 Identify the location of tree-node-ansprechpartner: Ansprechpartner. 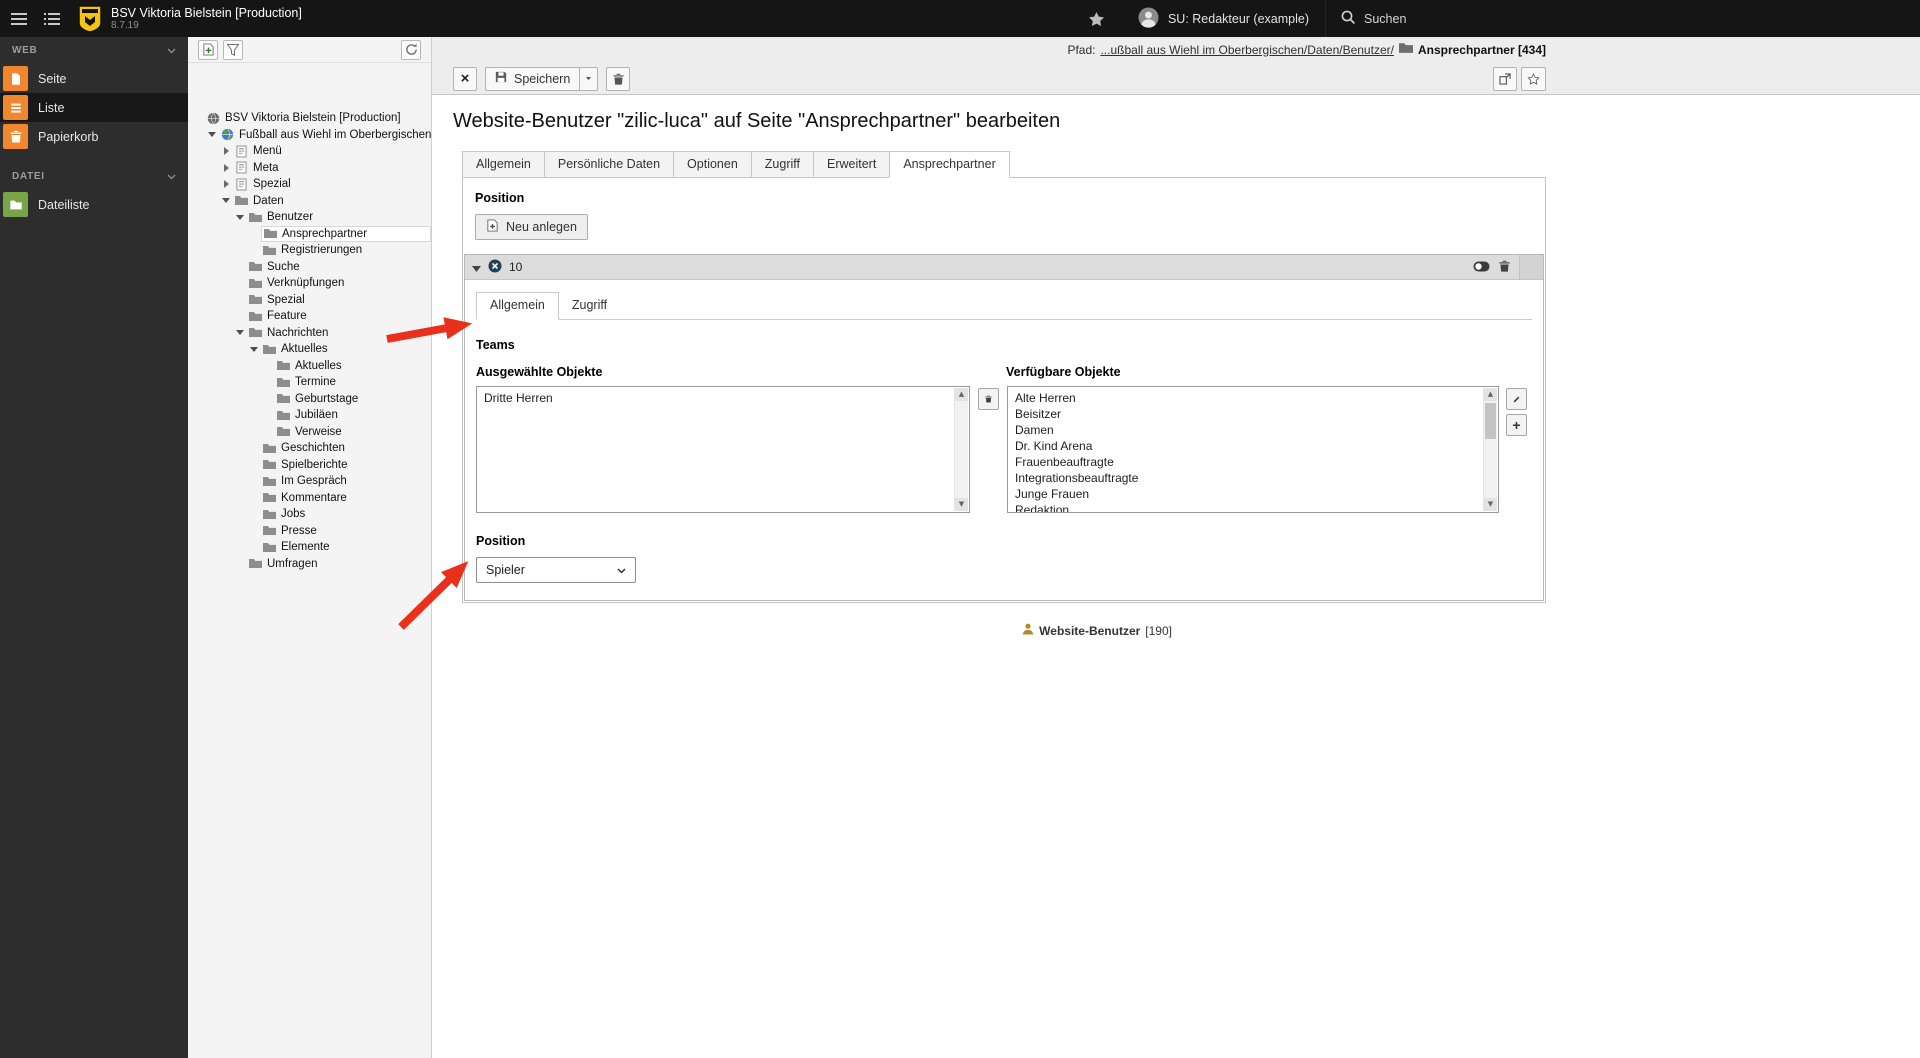
(309, 233).